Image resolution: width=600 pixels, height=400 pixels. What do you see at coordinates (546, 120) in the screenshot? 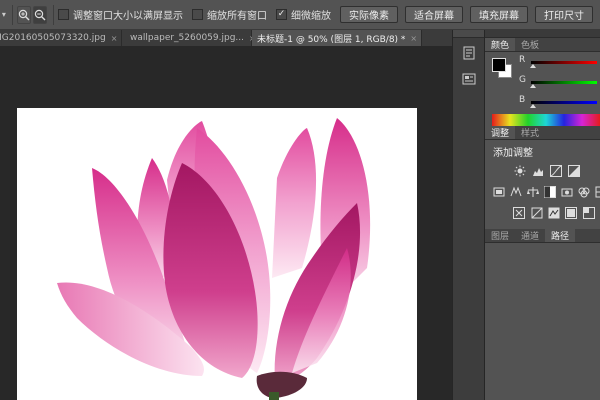
I see `color-spectrum-bar` at bounding box center [546, 120].